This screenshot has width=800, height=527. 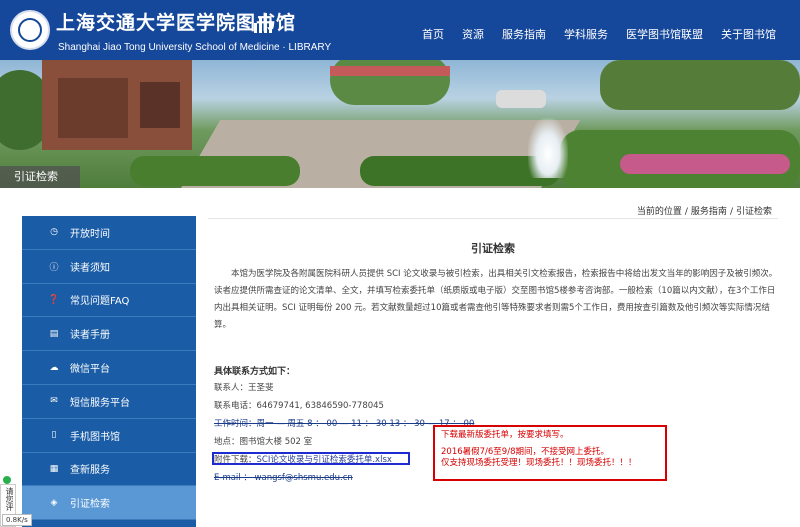 What do you see at coordinates (95, 437) in the screenshot?
I see `sidebar-item-label: 手机图书馆` at bounding box center [95, 437].